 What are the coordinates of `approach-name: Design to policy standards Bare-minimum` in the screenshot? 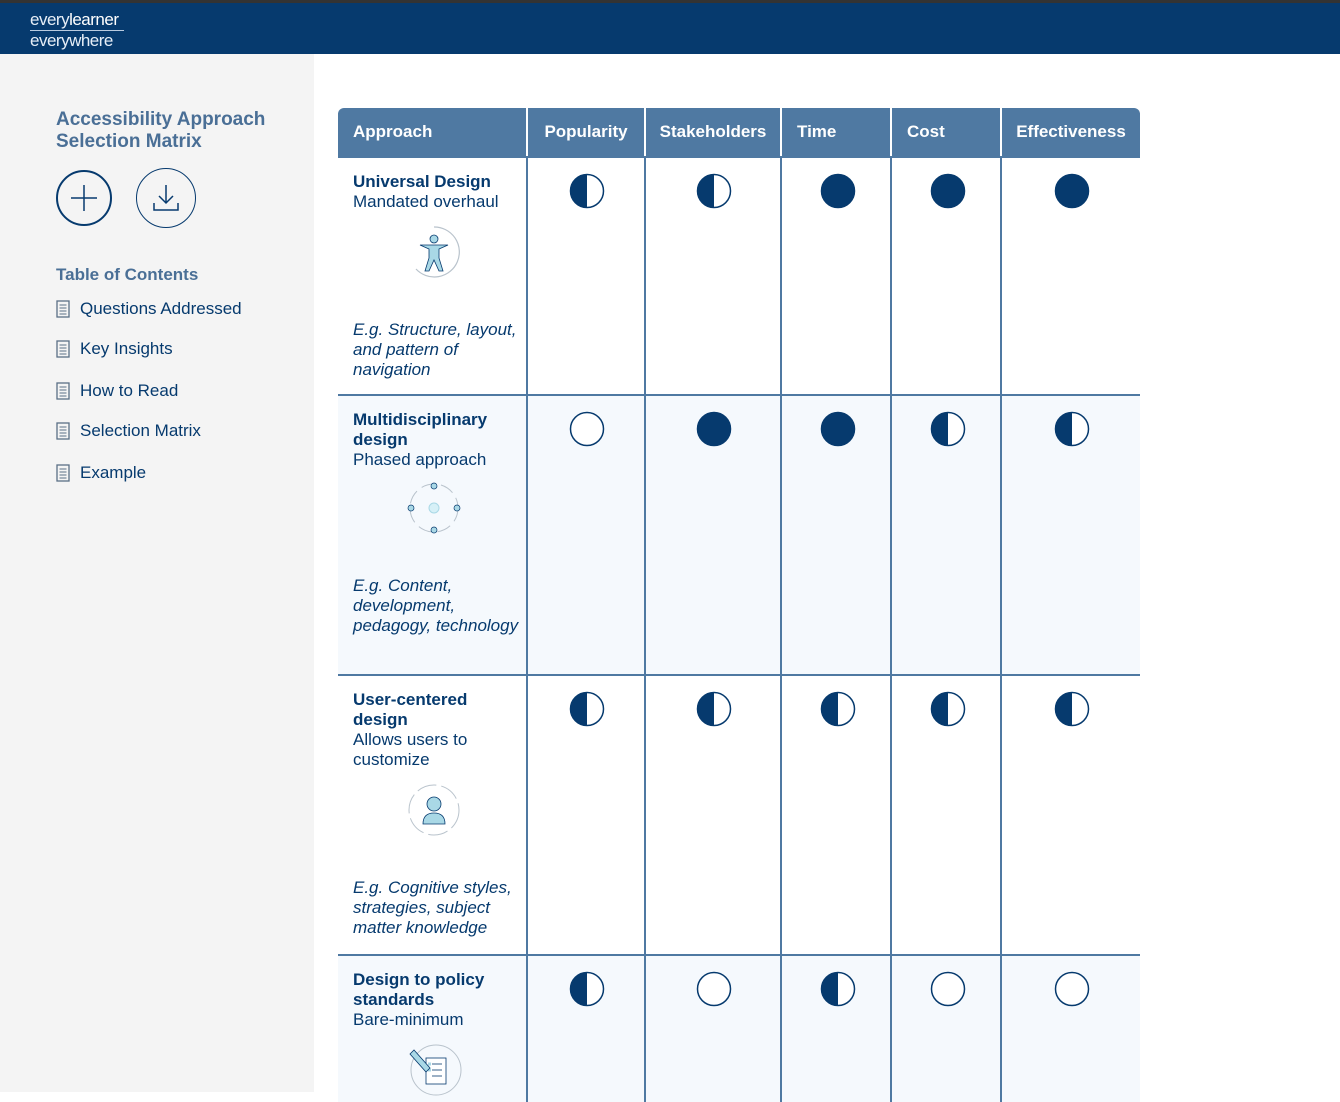 It's located at (438, 1000).